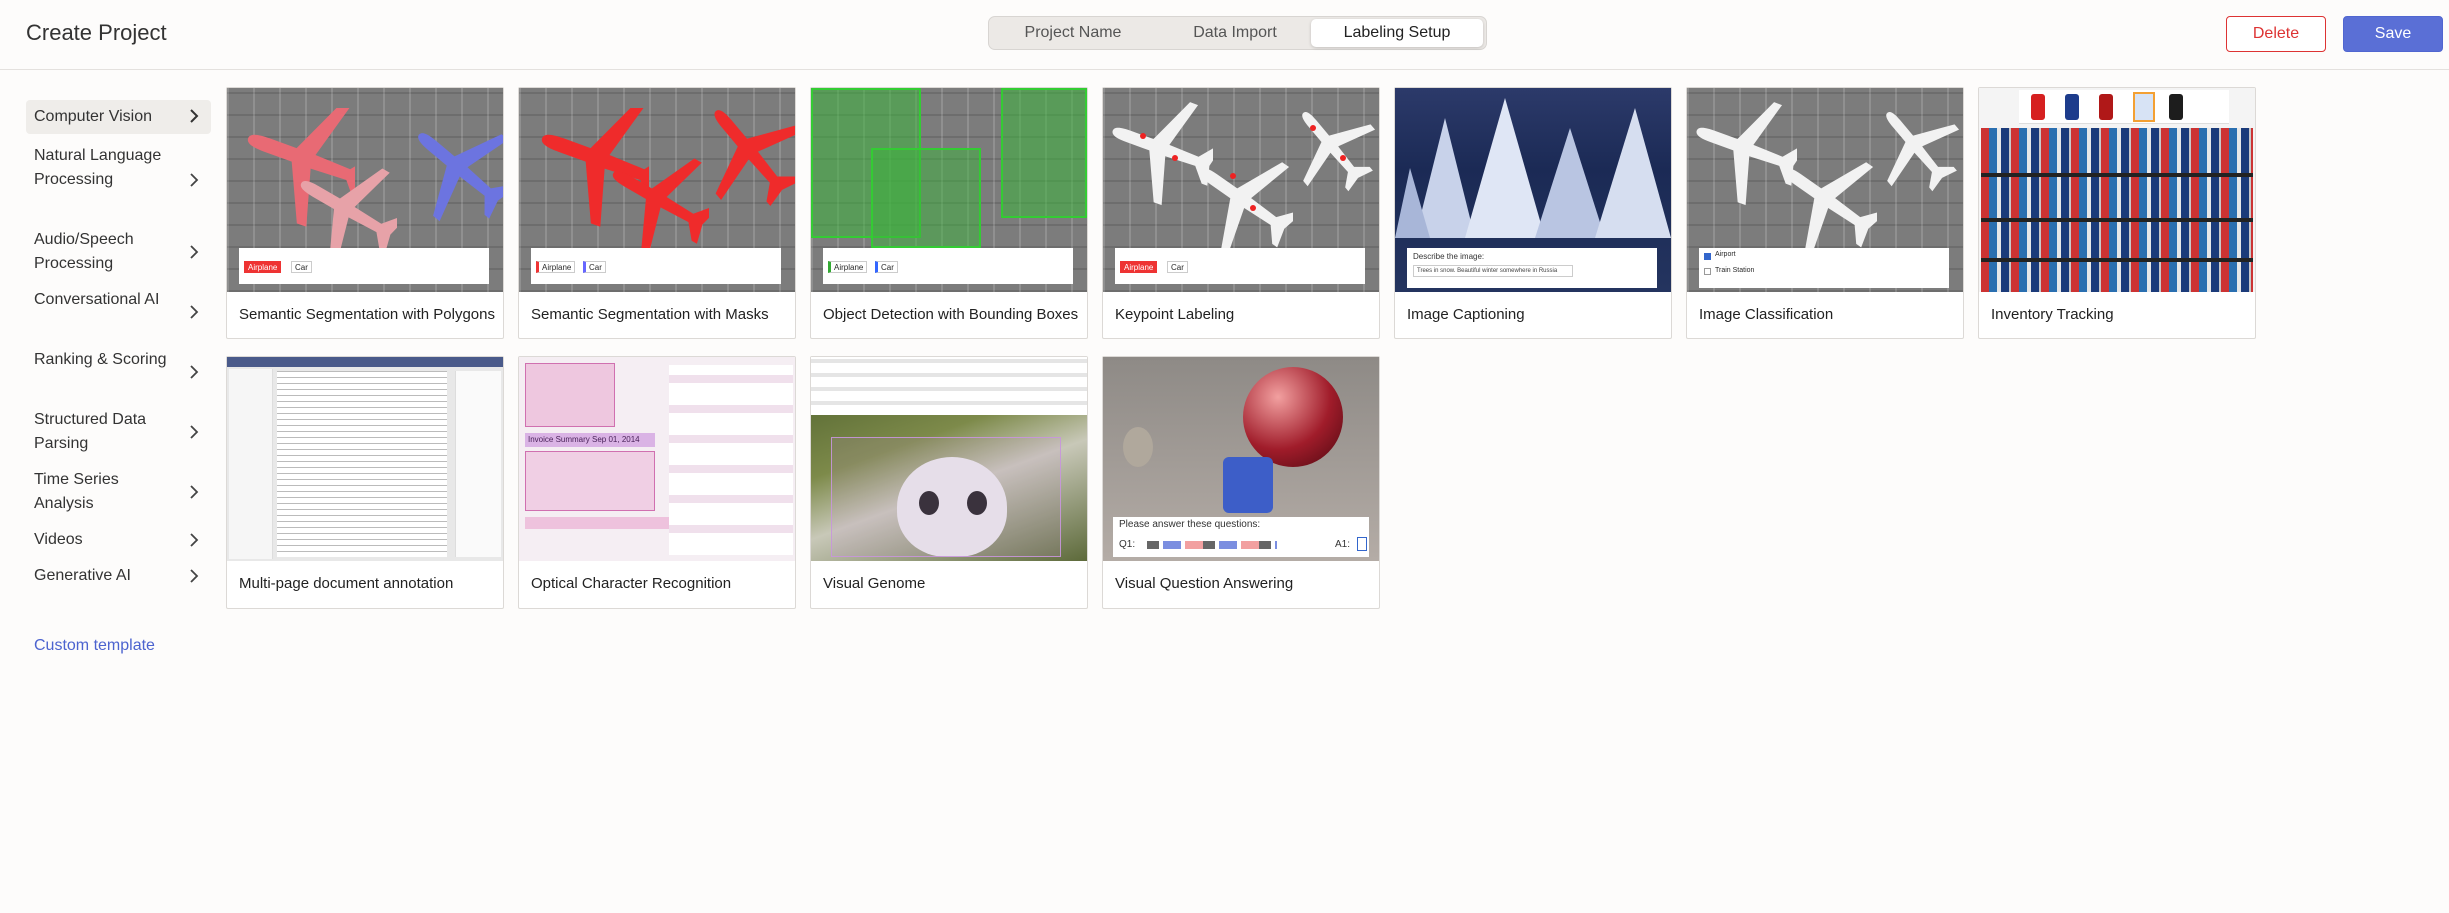 The image size is (2449, 913). I want to click on template-card-label: Keypoint Labeling, so click(1175, 314).